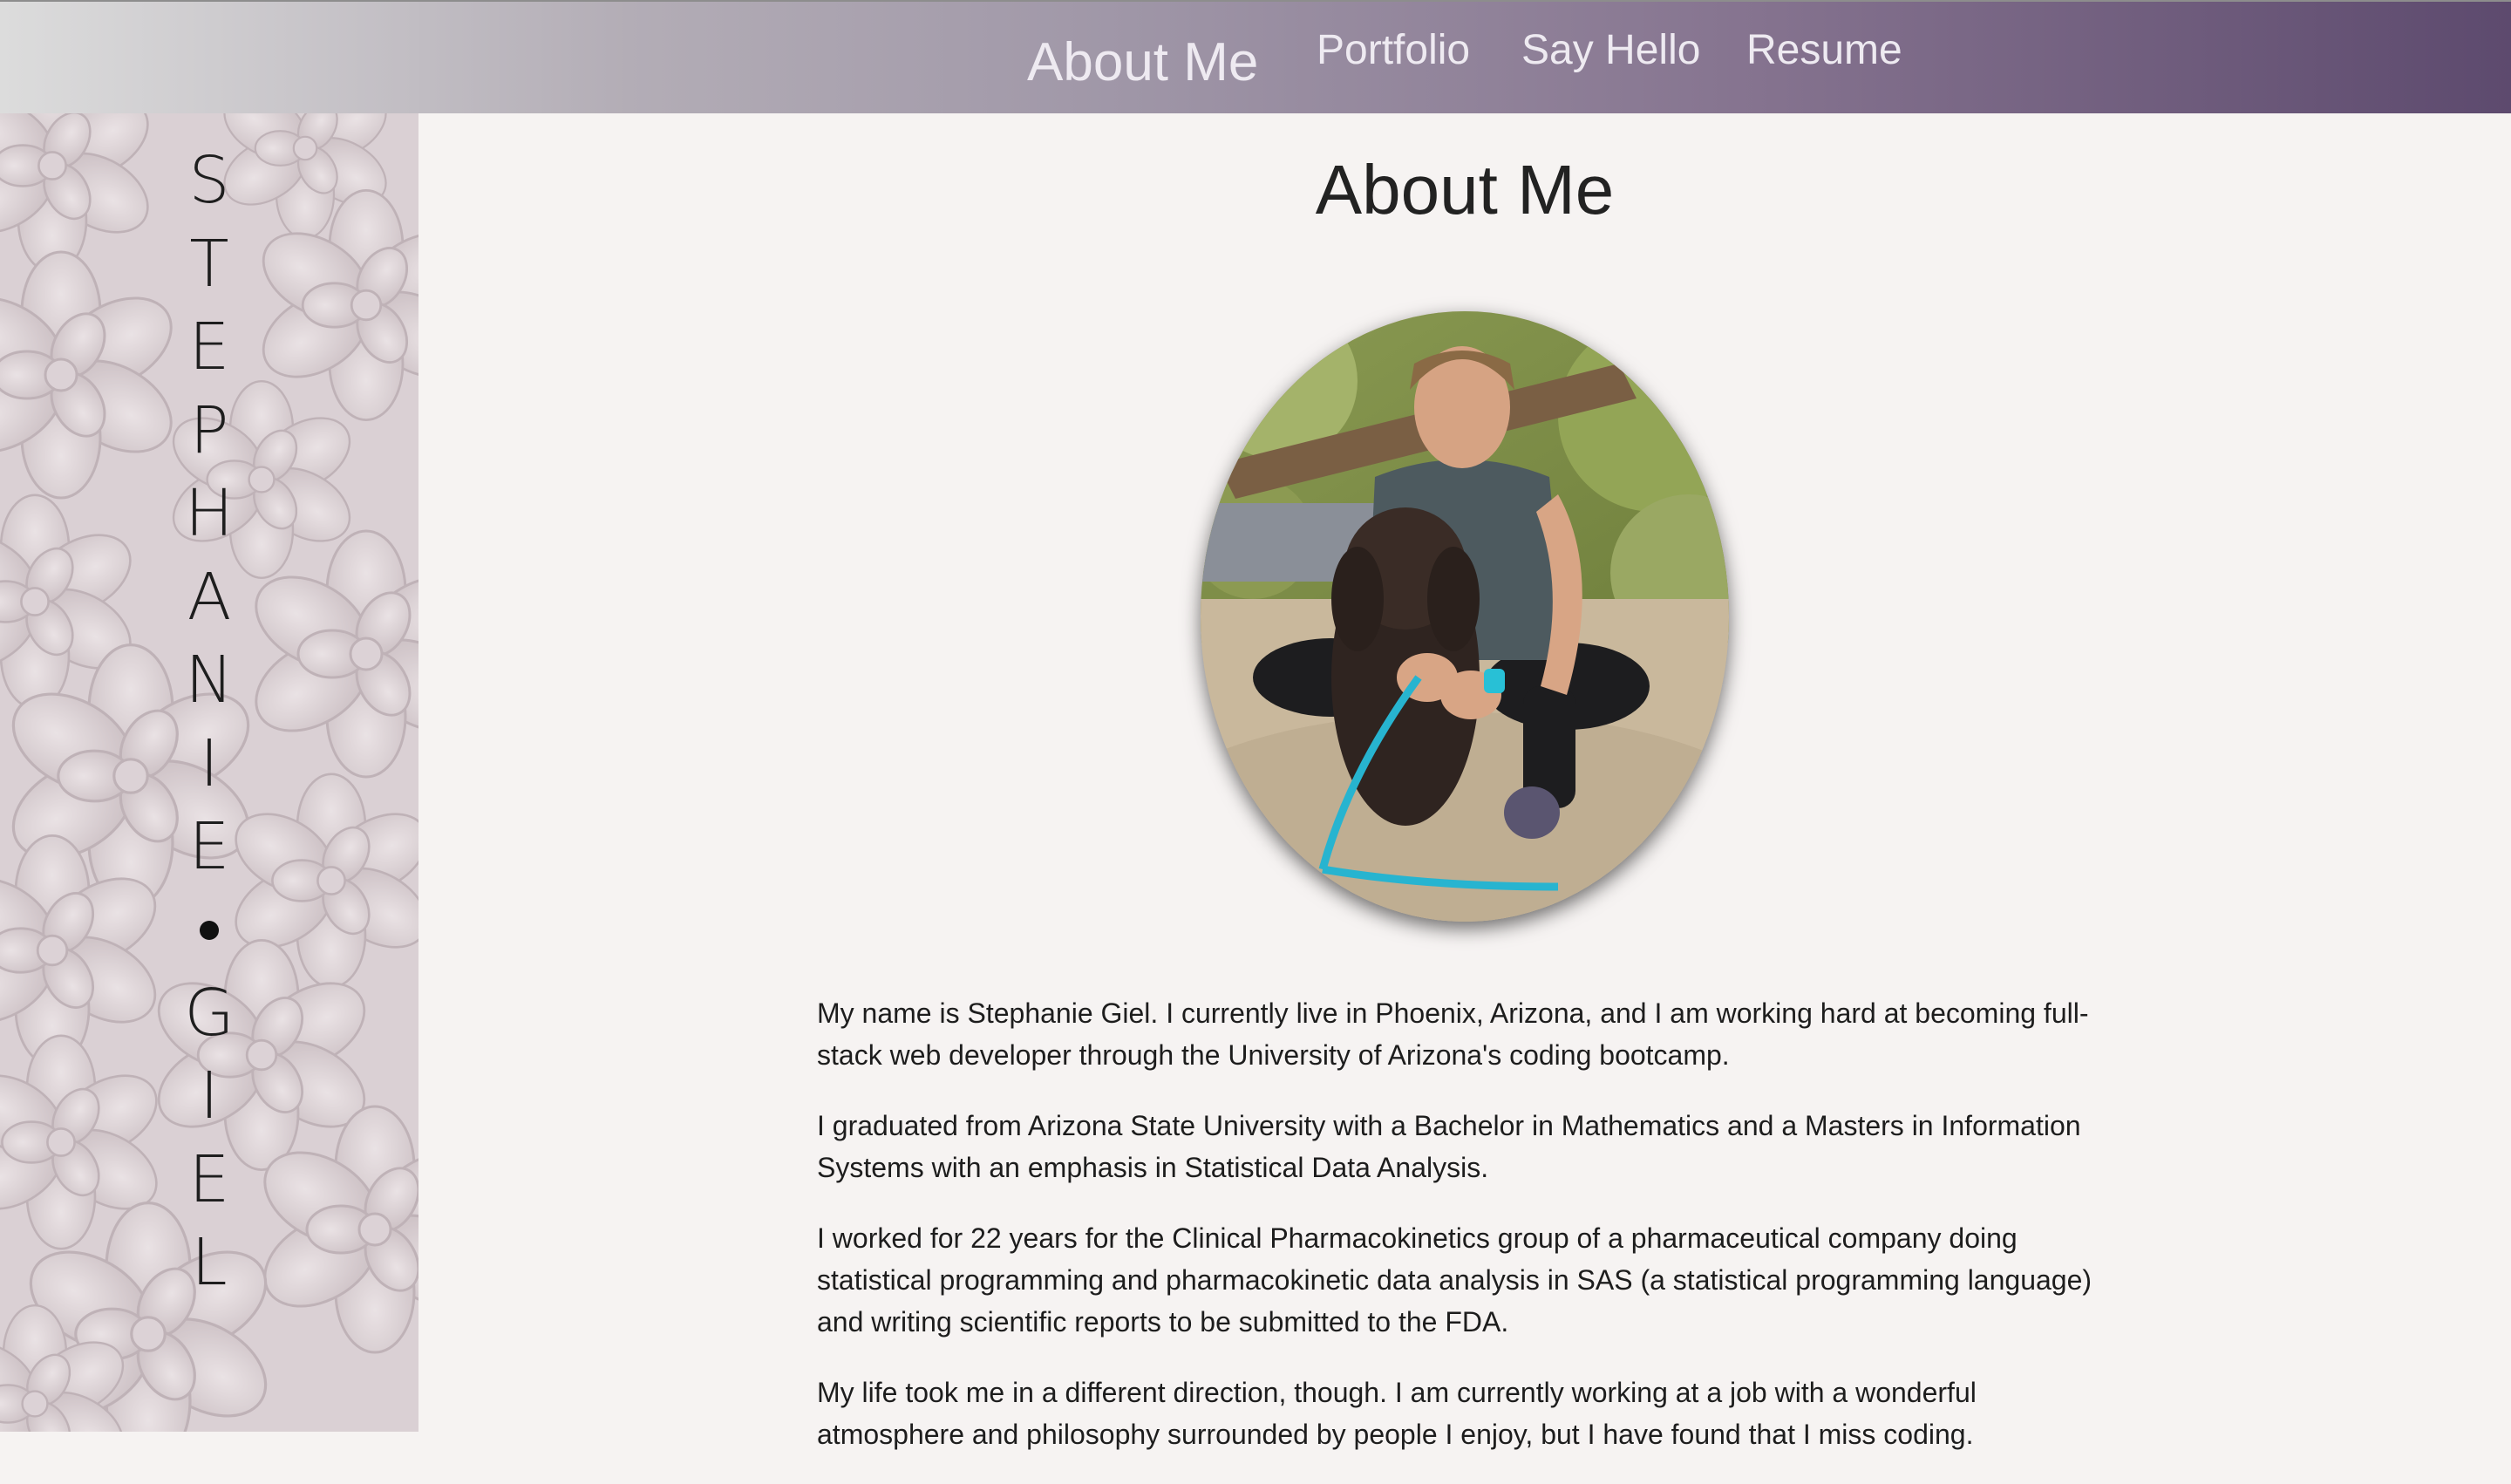 The image size is (2511, 1484). What do you see at coordinates (209, 430) in the screenshot?
I see `name-letter: P` at bounding box center [209, 430].